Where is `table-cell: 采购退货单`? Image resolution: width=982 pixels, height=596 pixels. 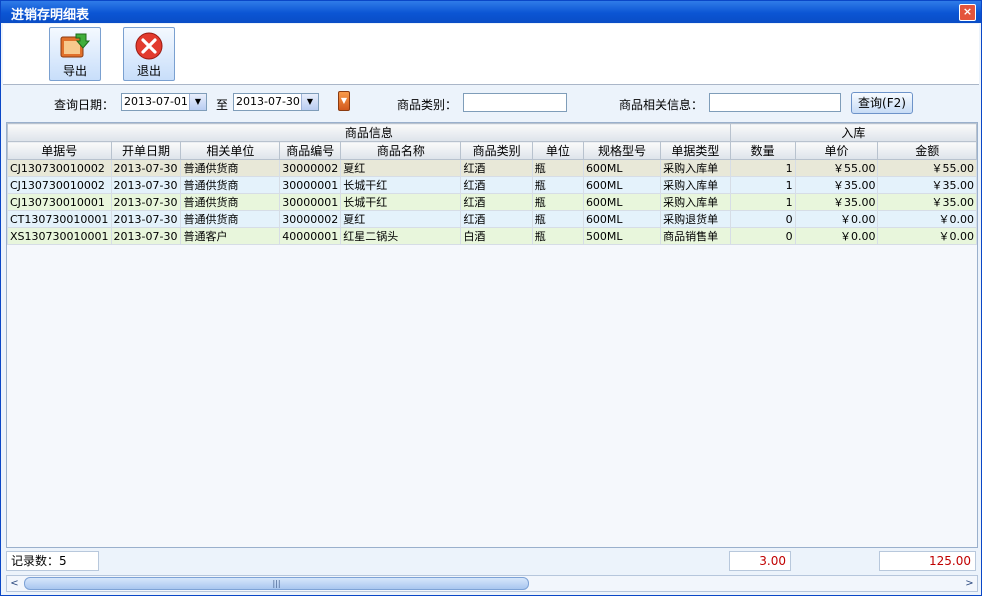 table-cell: 采购退货单 is located at coordinates (695, 219).